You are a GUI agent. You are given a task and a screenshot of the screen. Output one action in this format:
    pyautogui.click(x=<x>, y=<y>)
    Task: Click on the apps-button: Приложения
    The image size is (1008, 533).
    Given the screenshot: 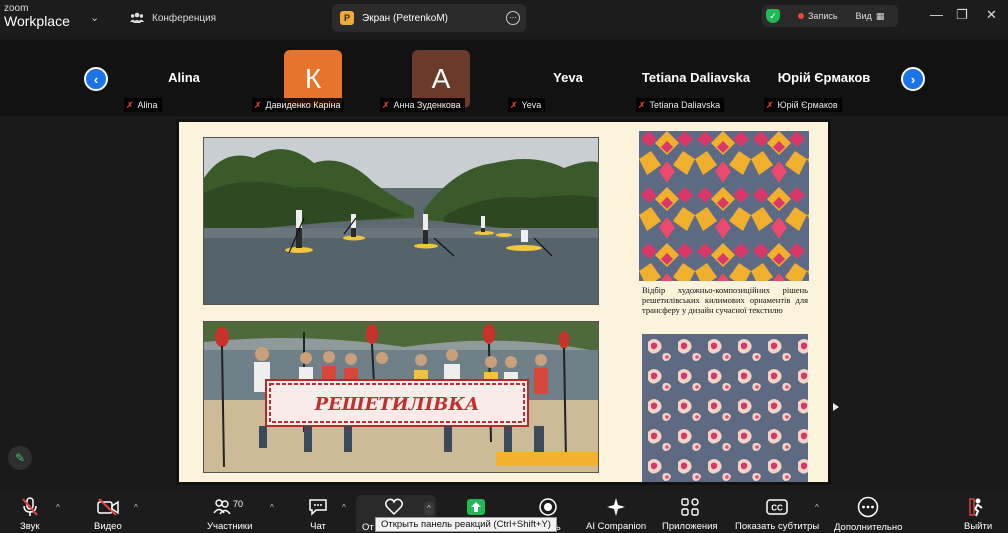 What is the action you would take?
    pyautogui.click(x=690, y=514)
    